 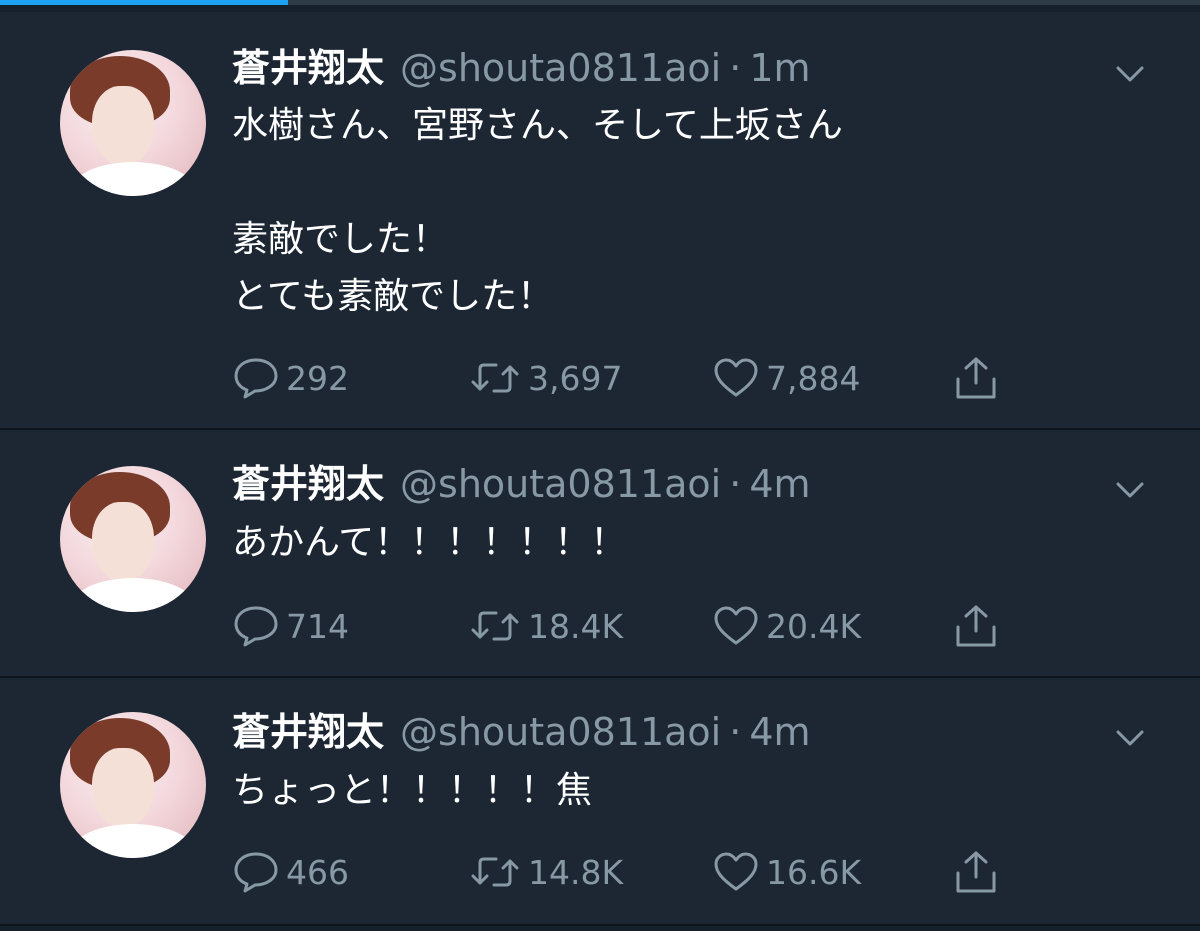 What do you see at coordinates (412, 790) in the screenshot?
I see `tweet-text: ちょっと！！！！！焦` at bounding box center [412, 790].